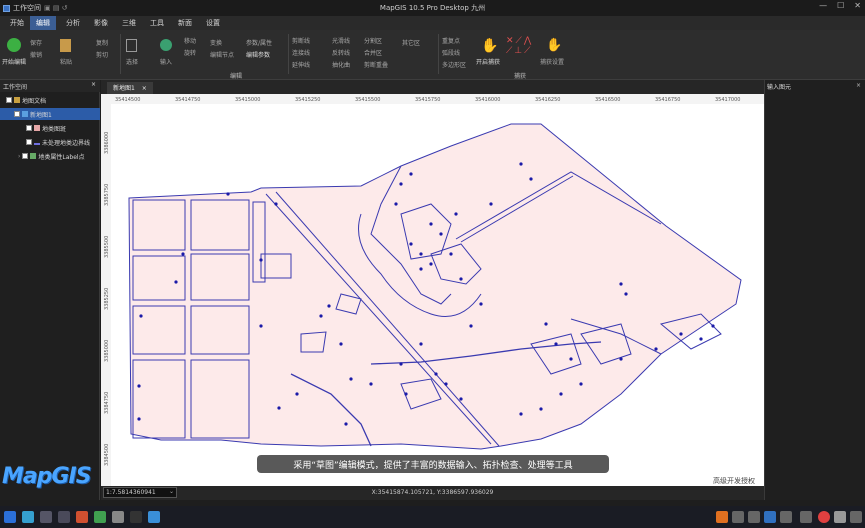 Image resolution: width=865 pixels, height=528 pixels. What do you see at coordinates (37, 142) in the screenshot?
I see `line-layer-icon` at bounding box center [37, 142].